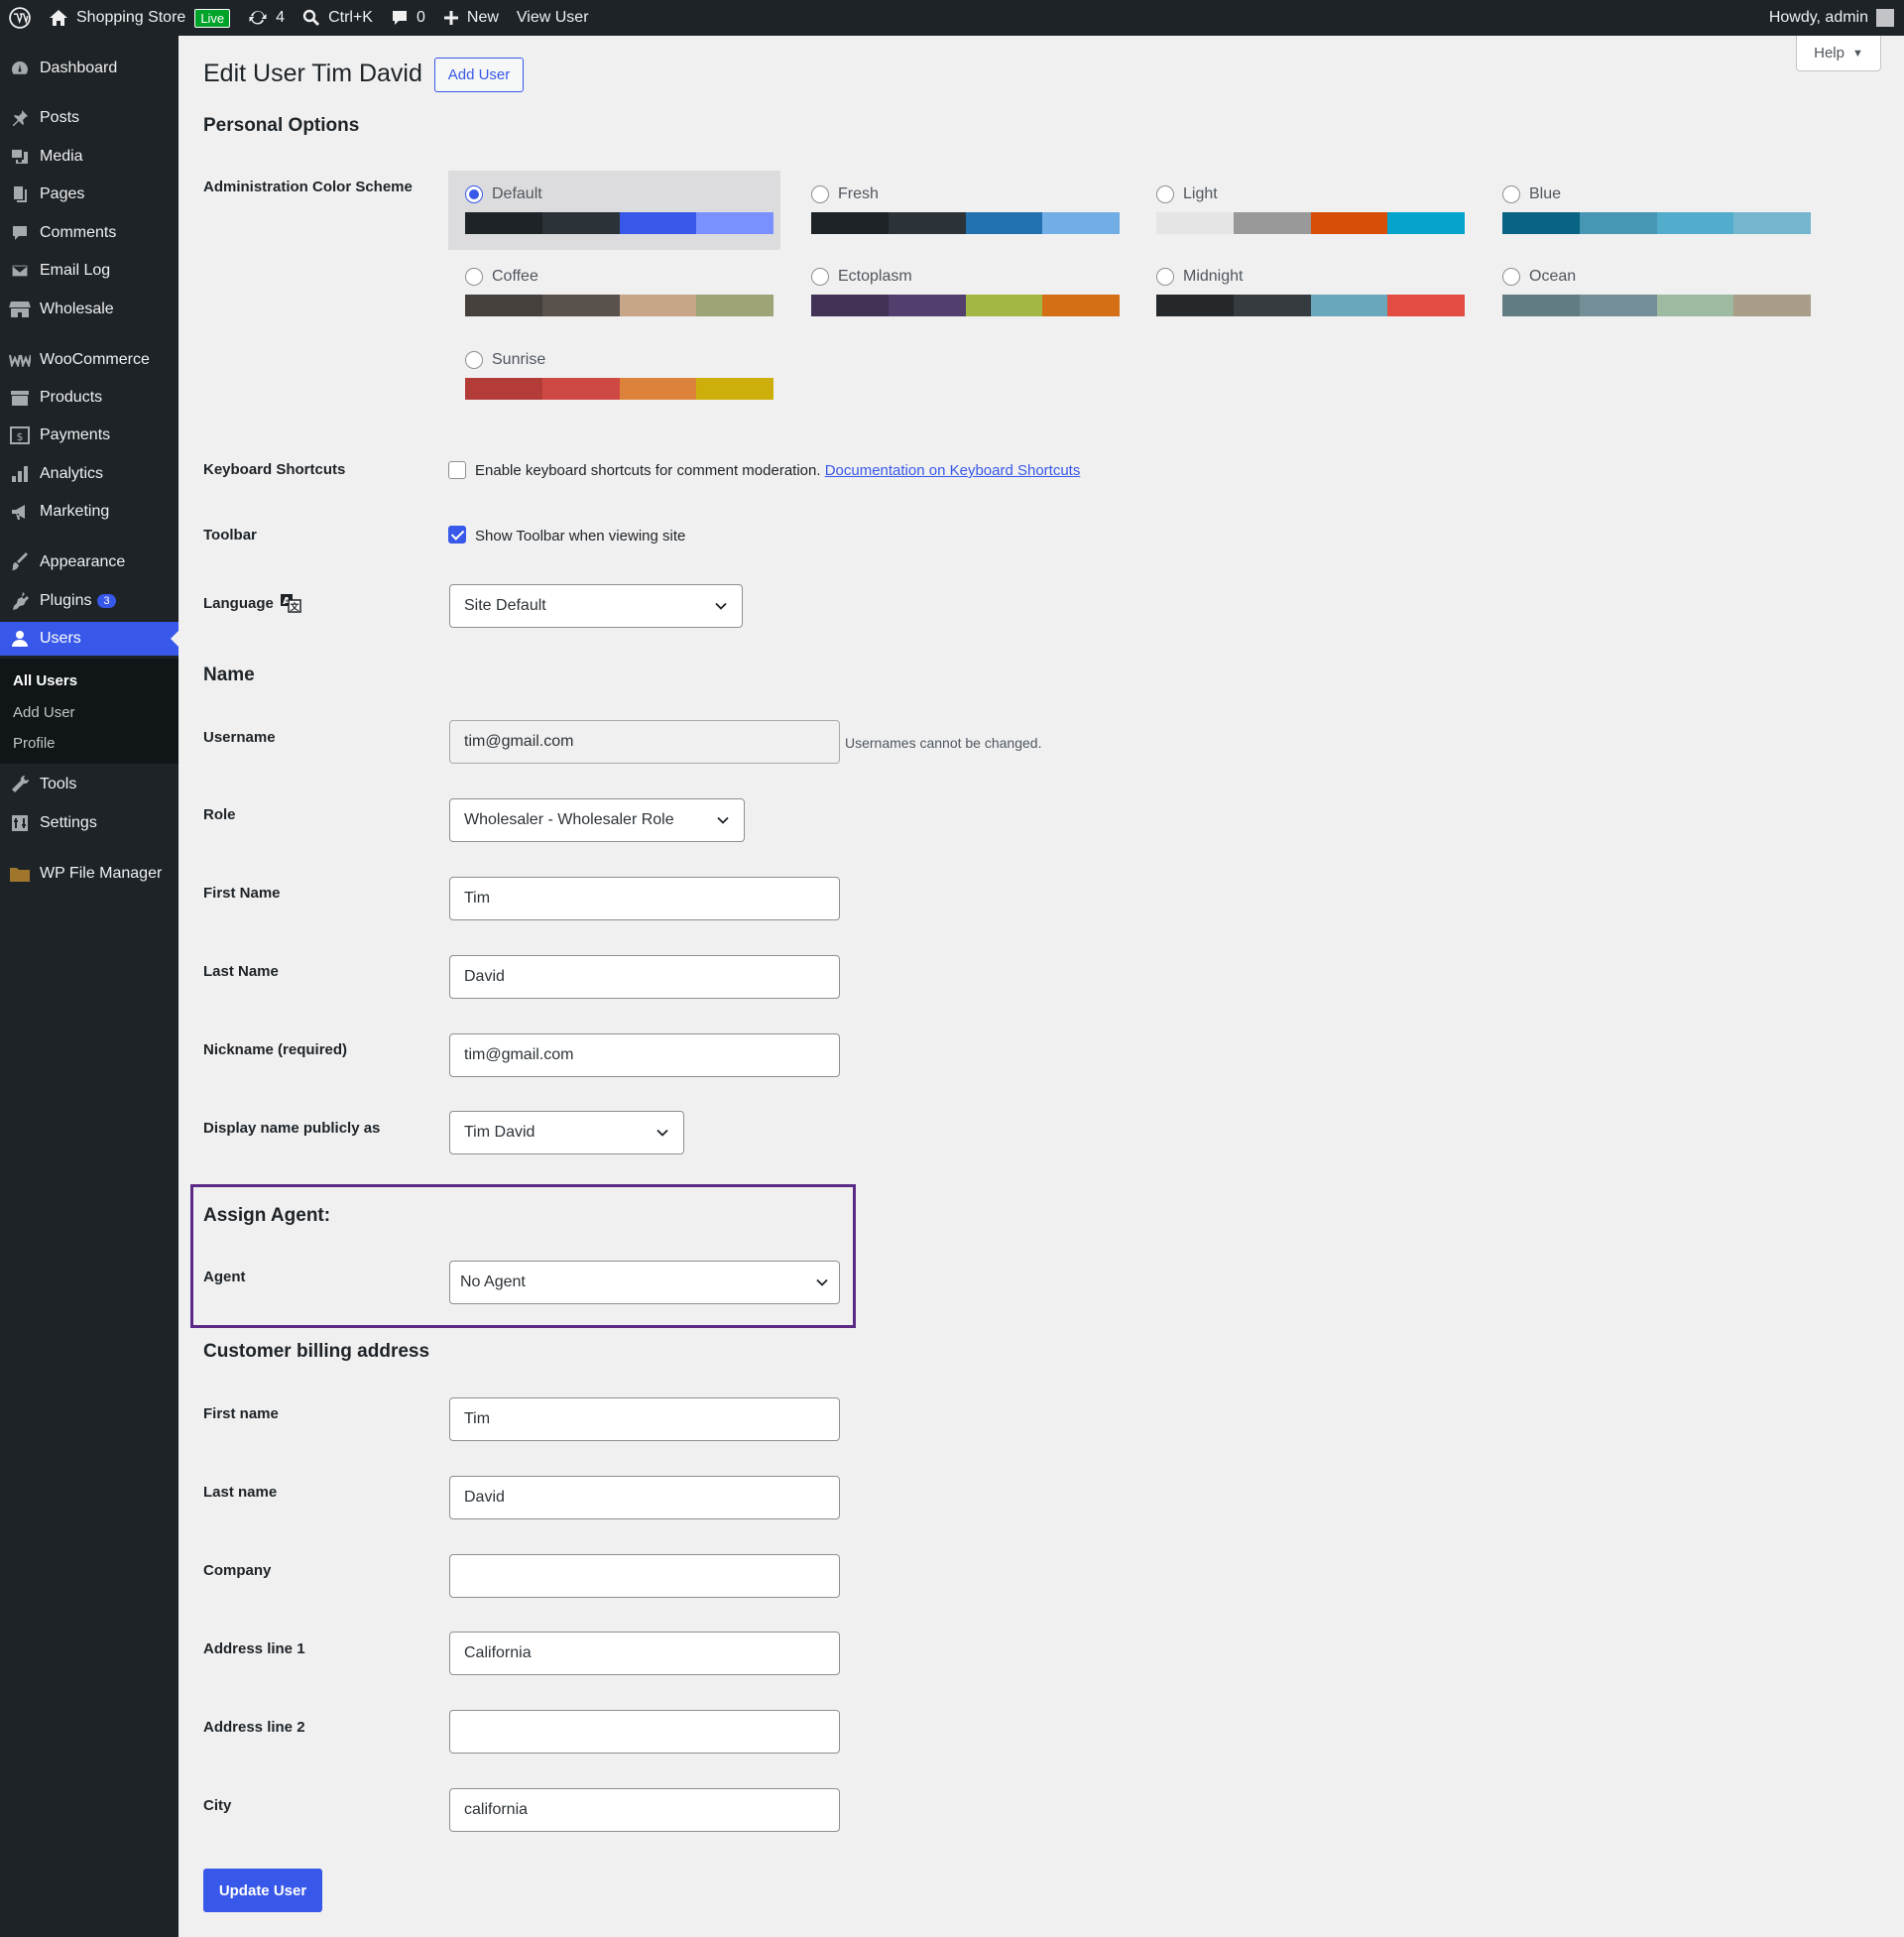 The image size is (1904, 1937). Describe the element at coordinates (1305, 292) in the screenshot. I see `color-scheme-midnight: Midnight` at that location.